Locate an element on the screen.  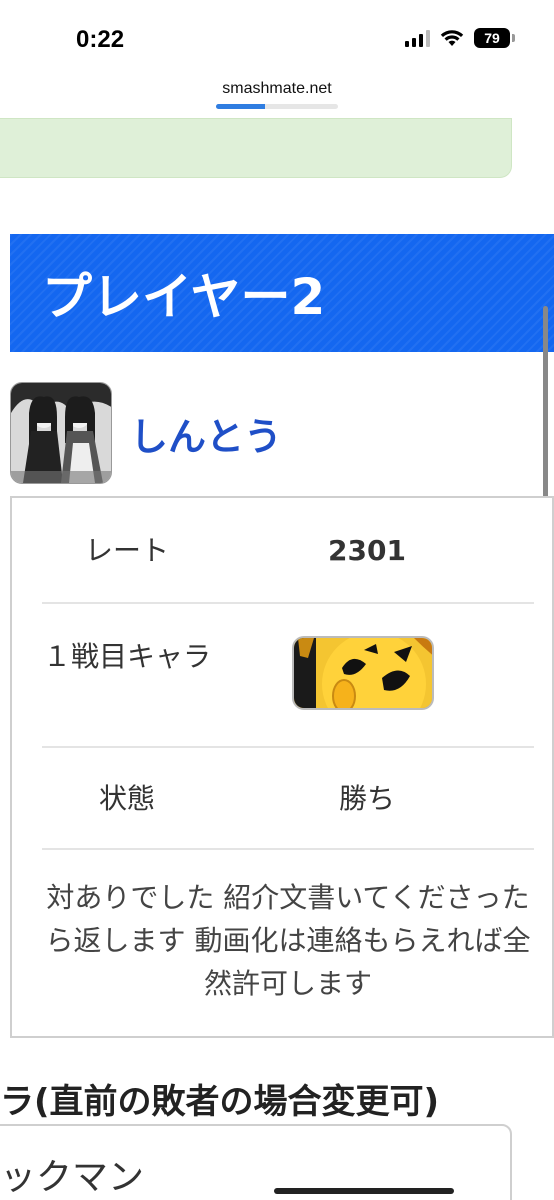
player-avatar is located at coordinates (61, 433).